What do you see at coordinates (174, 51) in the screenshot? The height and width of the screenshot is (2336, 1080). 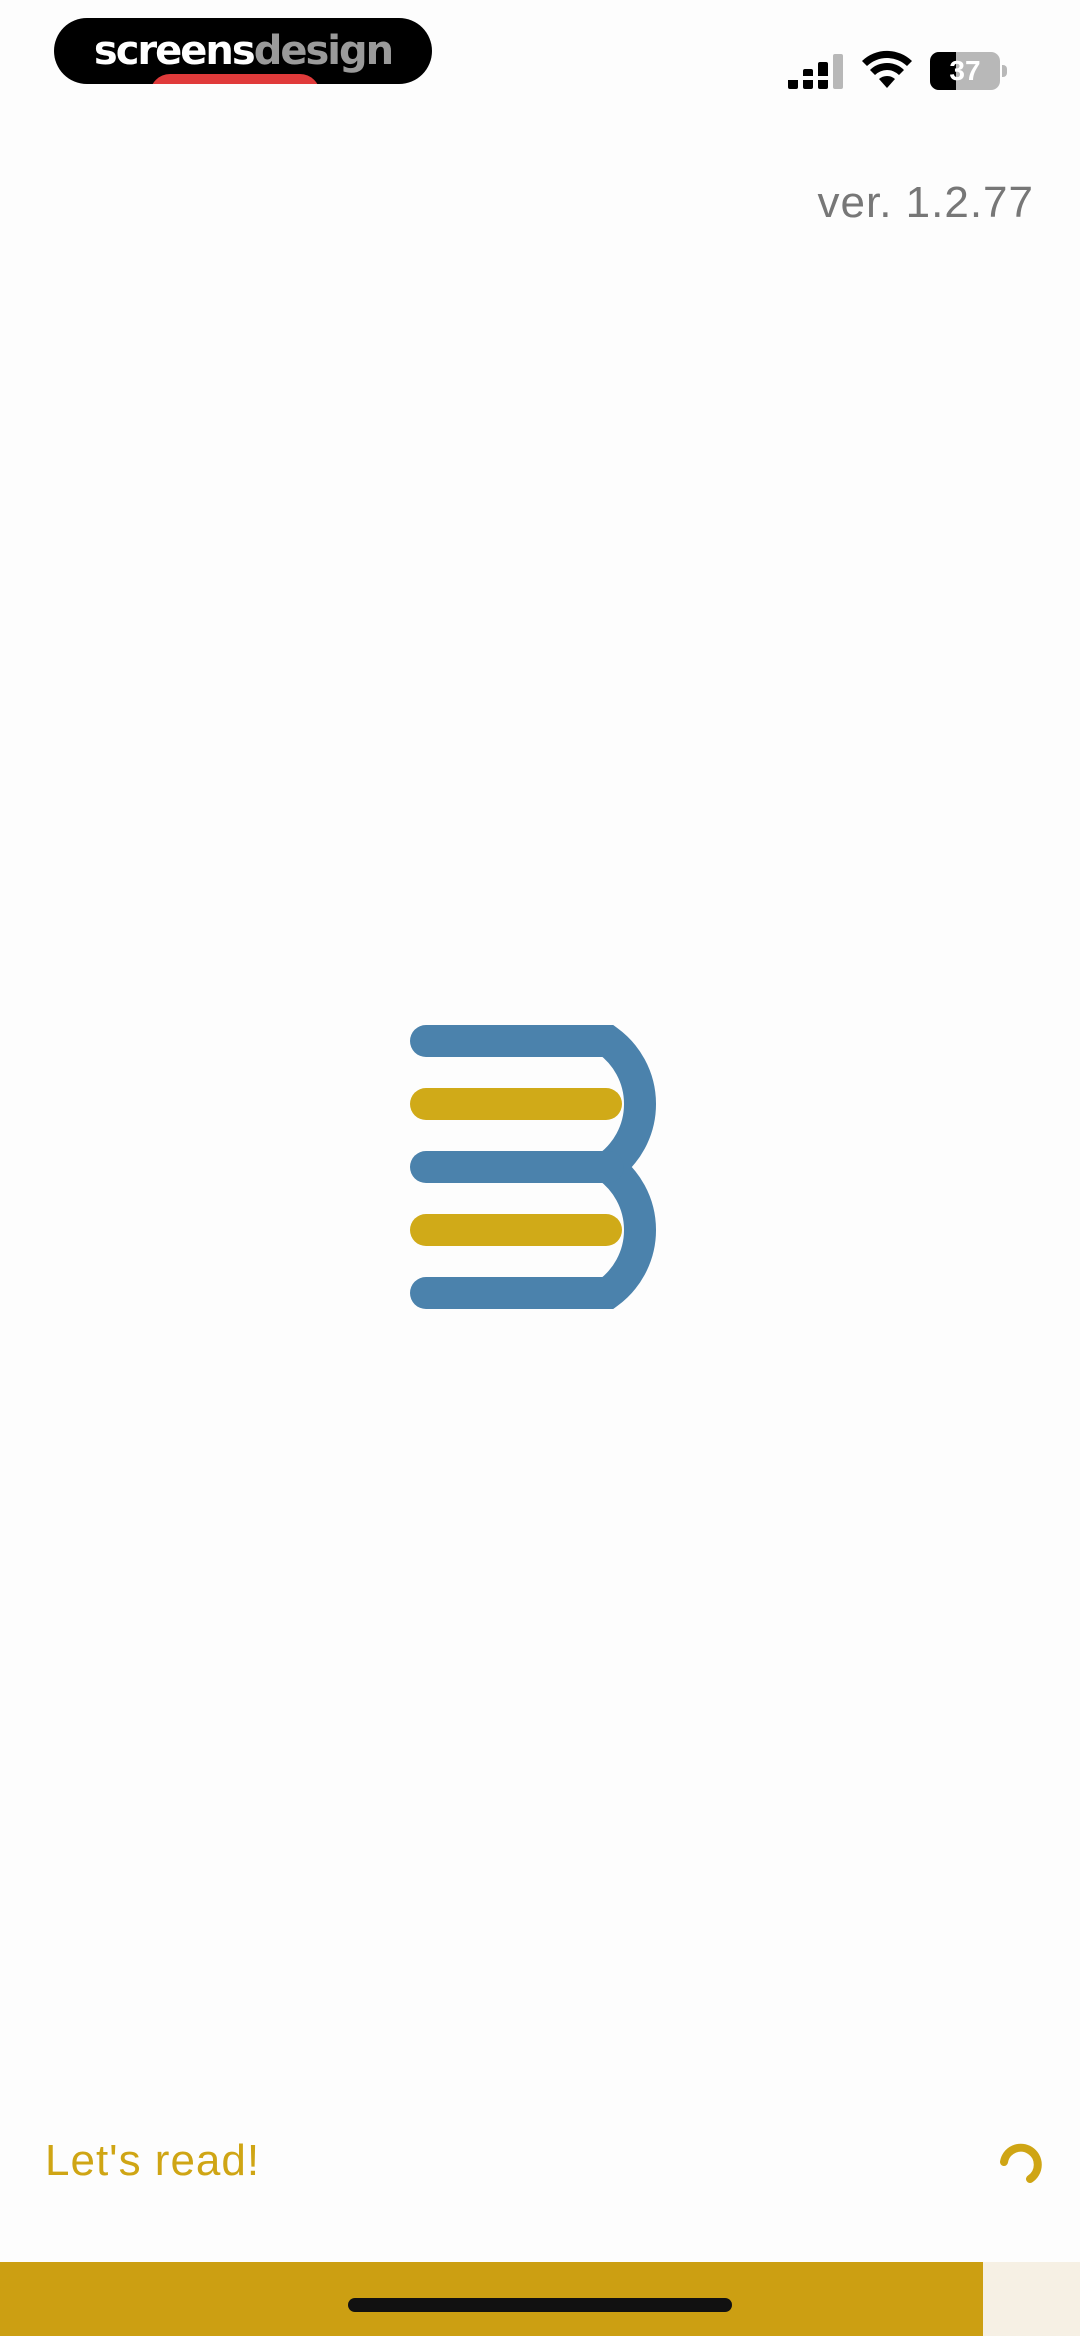 I see `watermark-text-part1: screens` at bounding box center [174, 51].